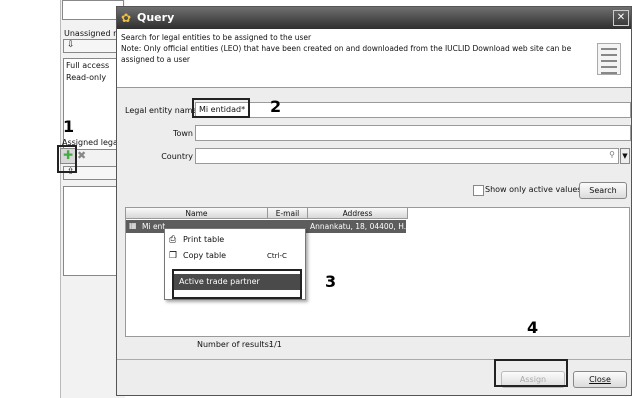 The height and width of the screenshot is (398, 632). Describe the element at coordinates (161, 110) in the screenshot. I see `legal-entity-label: Legal entity name` at that location.